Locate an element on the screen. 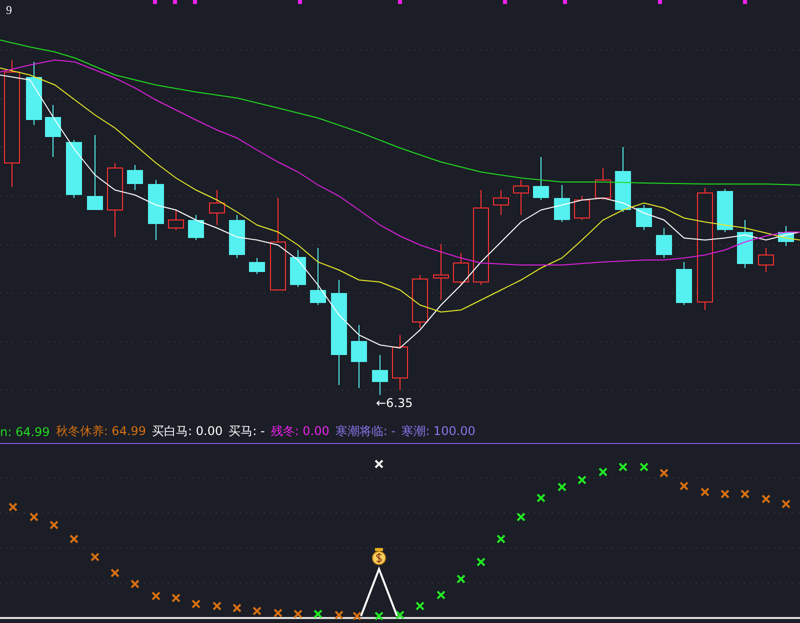 This screenshot has height=623, width=800. indicator-value: 寒潮将临: - is located at coordinates (365, 431).